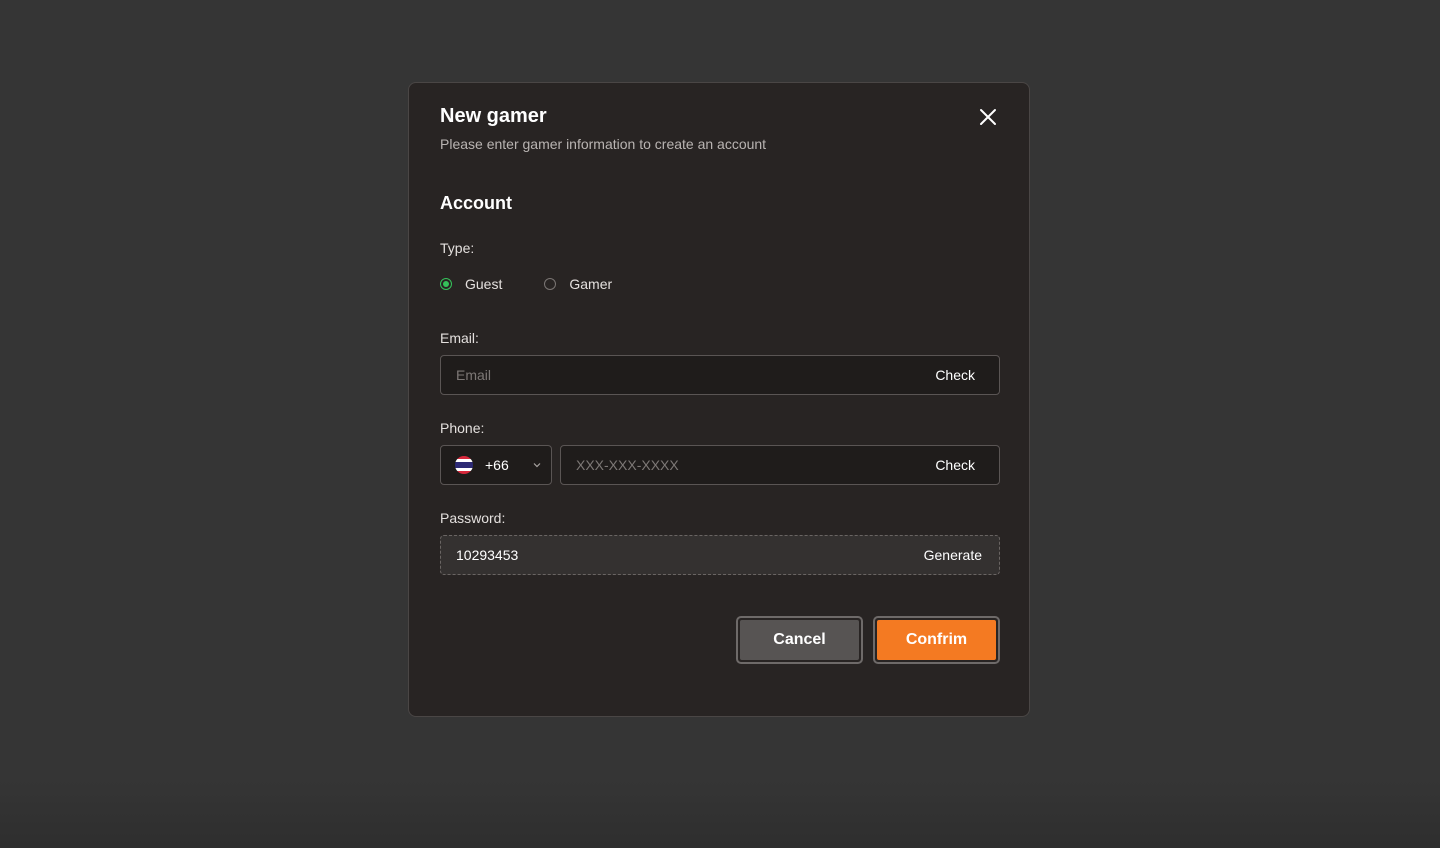  I want to click on confirm-button: Confrim, so click(936, 640).